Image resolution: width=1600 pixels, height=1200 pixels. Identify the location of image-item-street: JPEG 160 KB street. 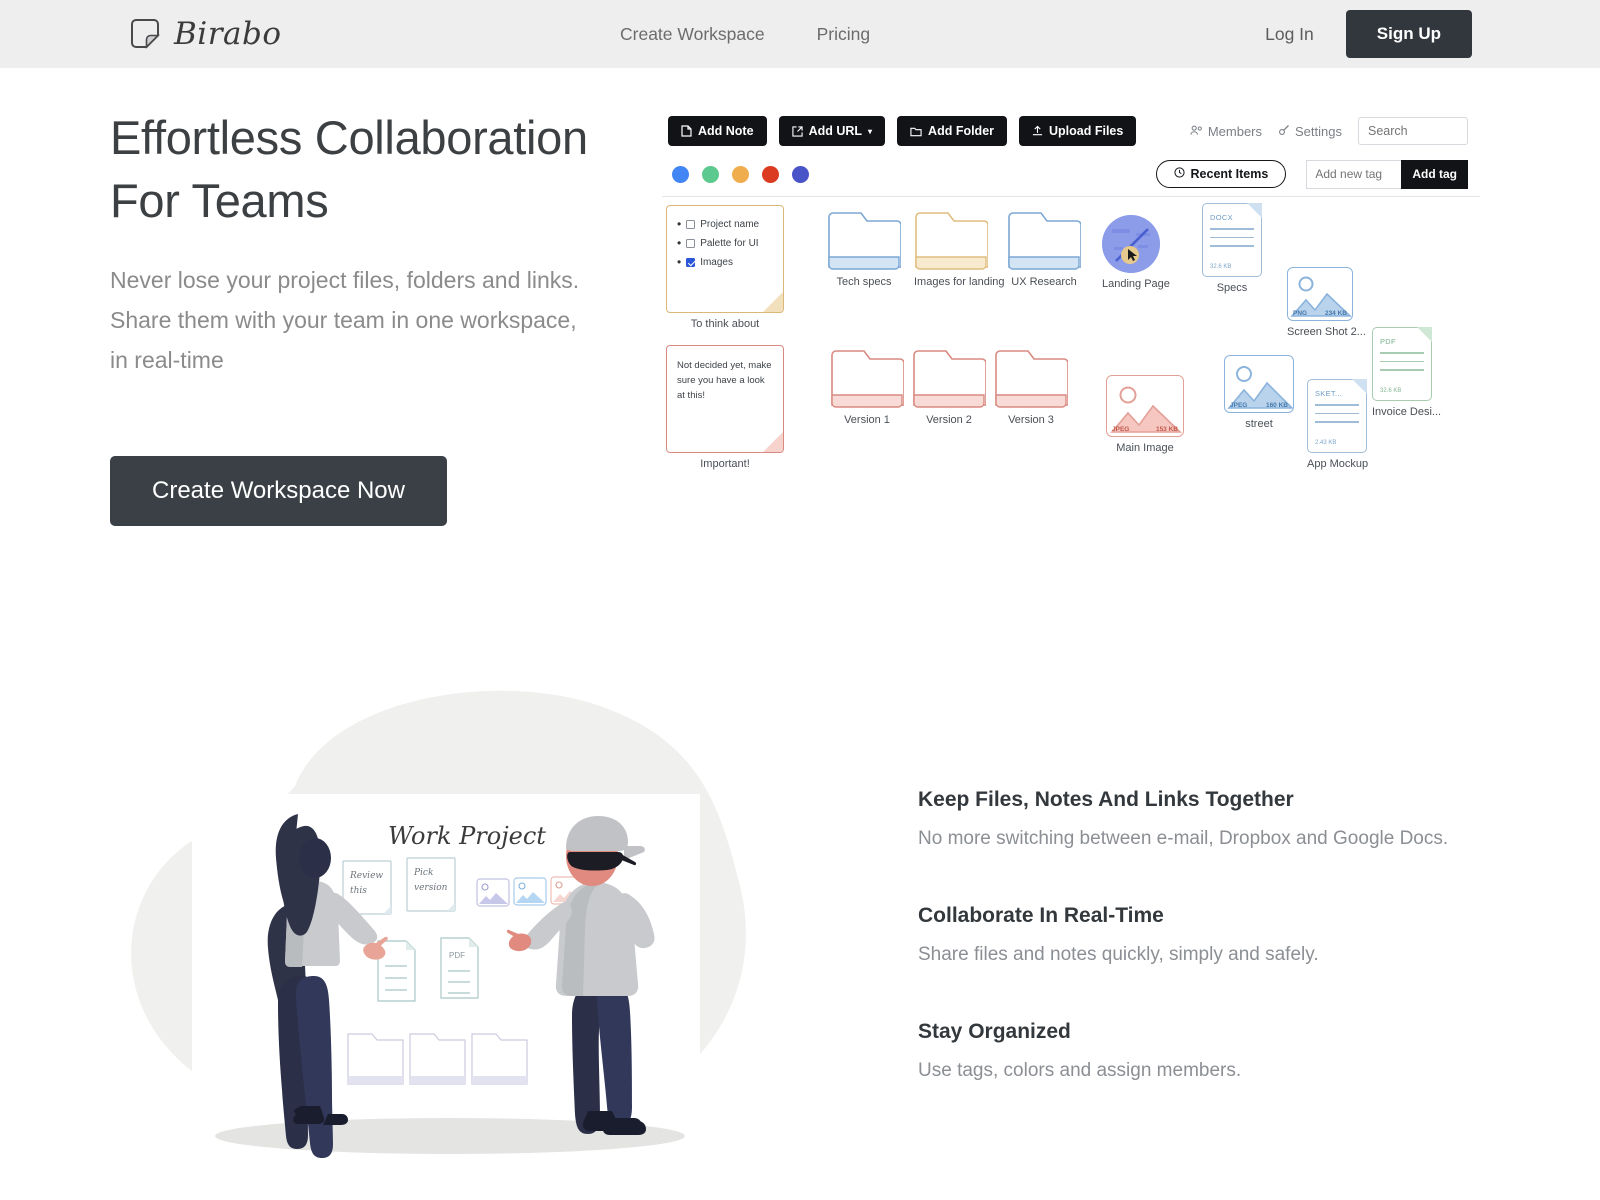
(1259, 392).